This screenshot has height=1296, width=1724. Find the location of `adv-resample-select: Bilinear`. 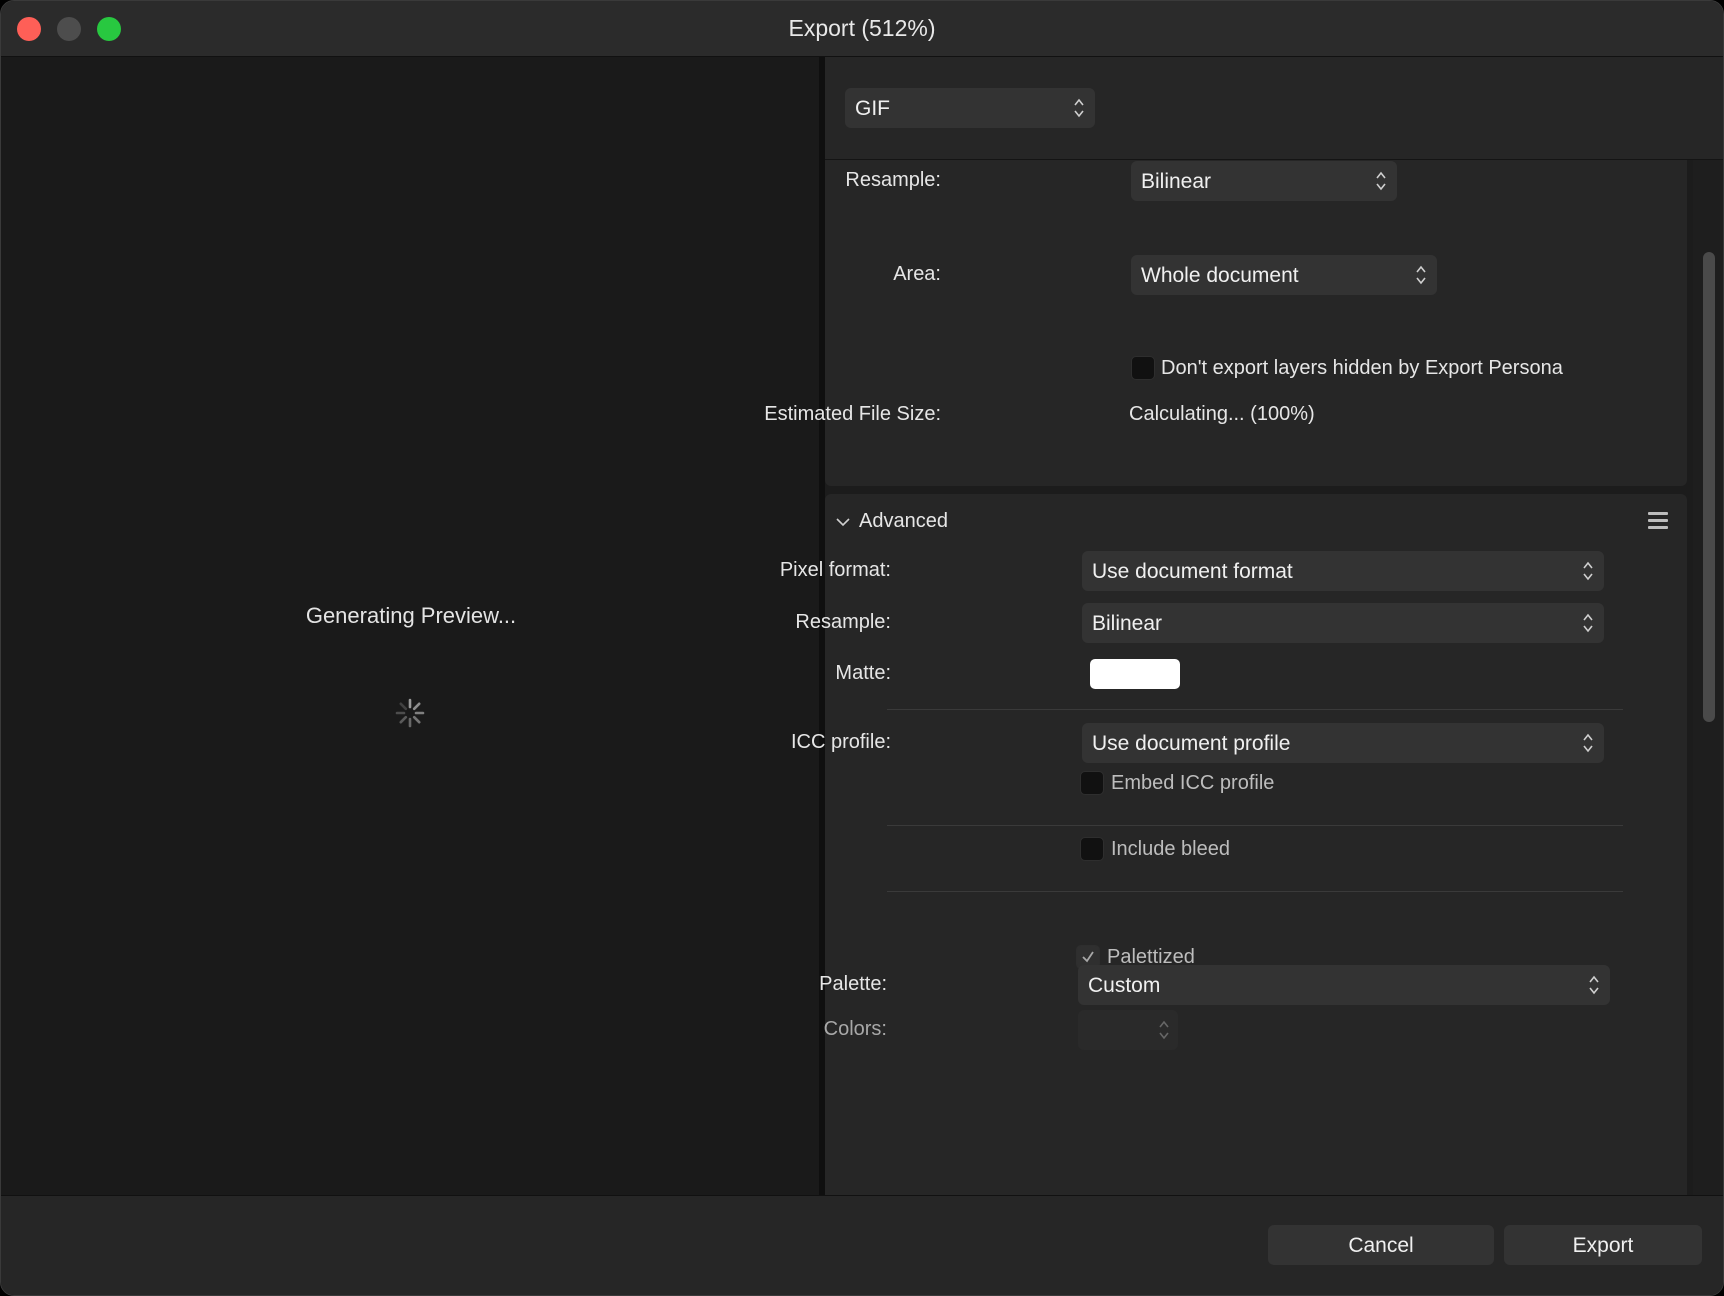

adv-resample-select: Bilinear is located at coordinates (1343, 623).